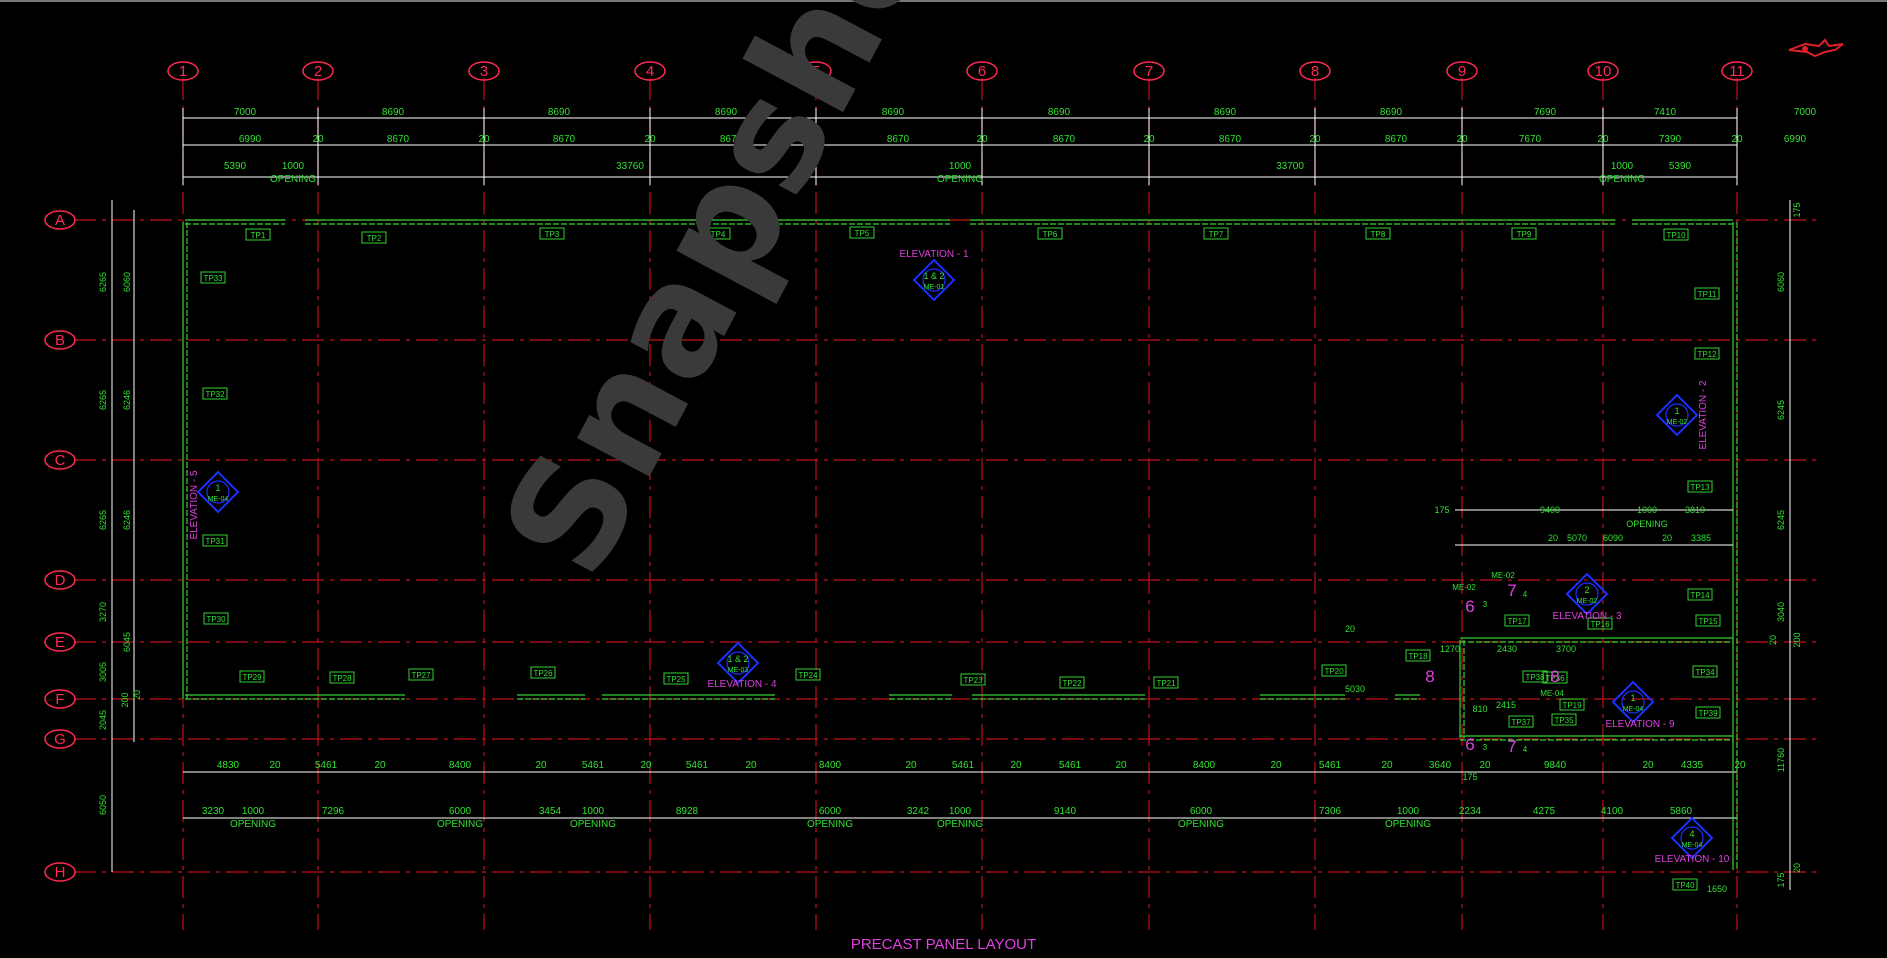 This screenshot has height=958, width=1887. What do you see at coordinates (543, 673) in the screenshot?
I see `panel-tag-label: TP26` at bounding box center [543, 673].